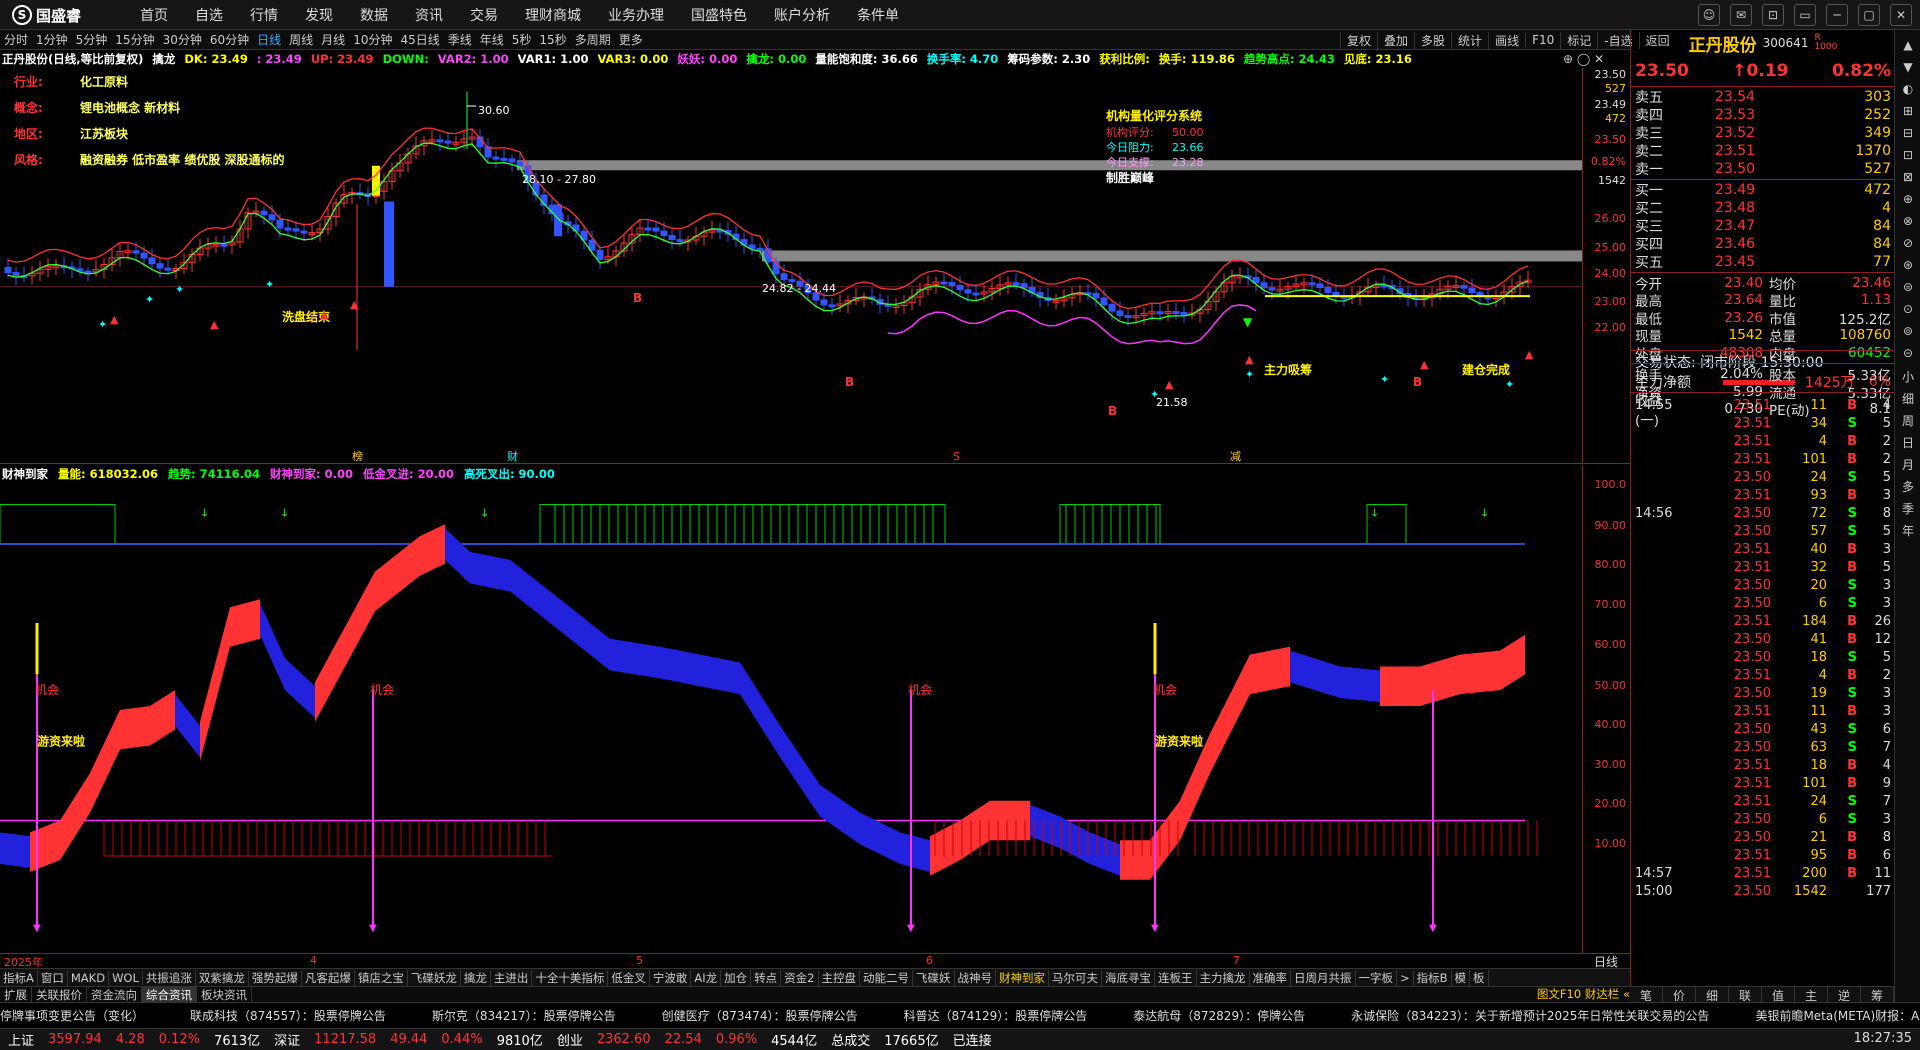 This screenshot has height=1050, width=1920. Describe the element at coordinates (1712, 995) in the screenshot. I see `panel-tab: 细` at that location.